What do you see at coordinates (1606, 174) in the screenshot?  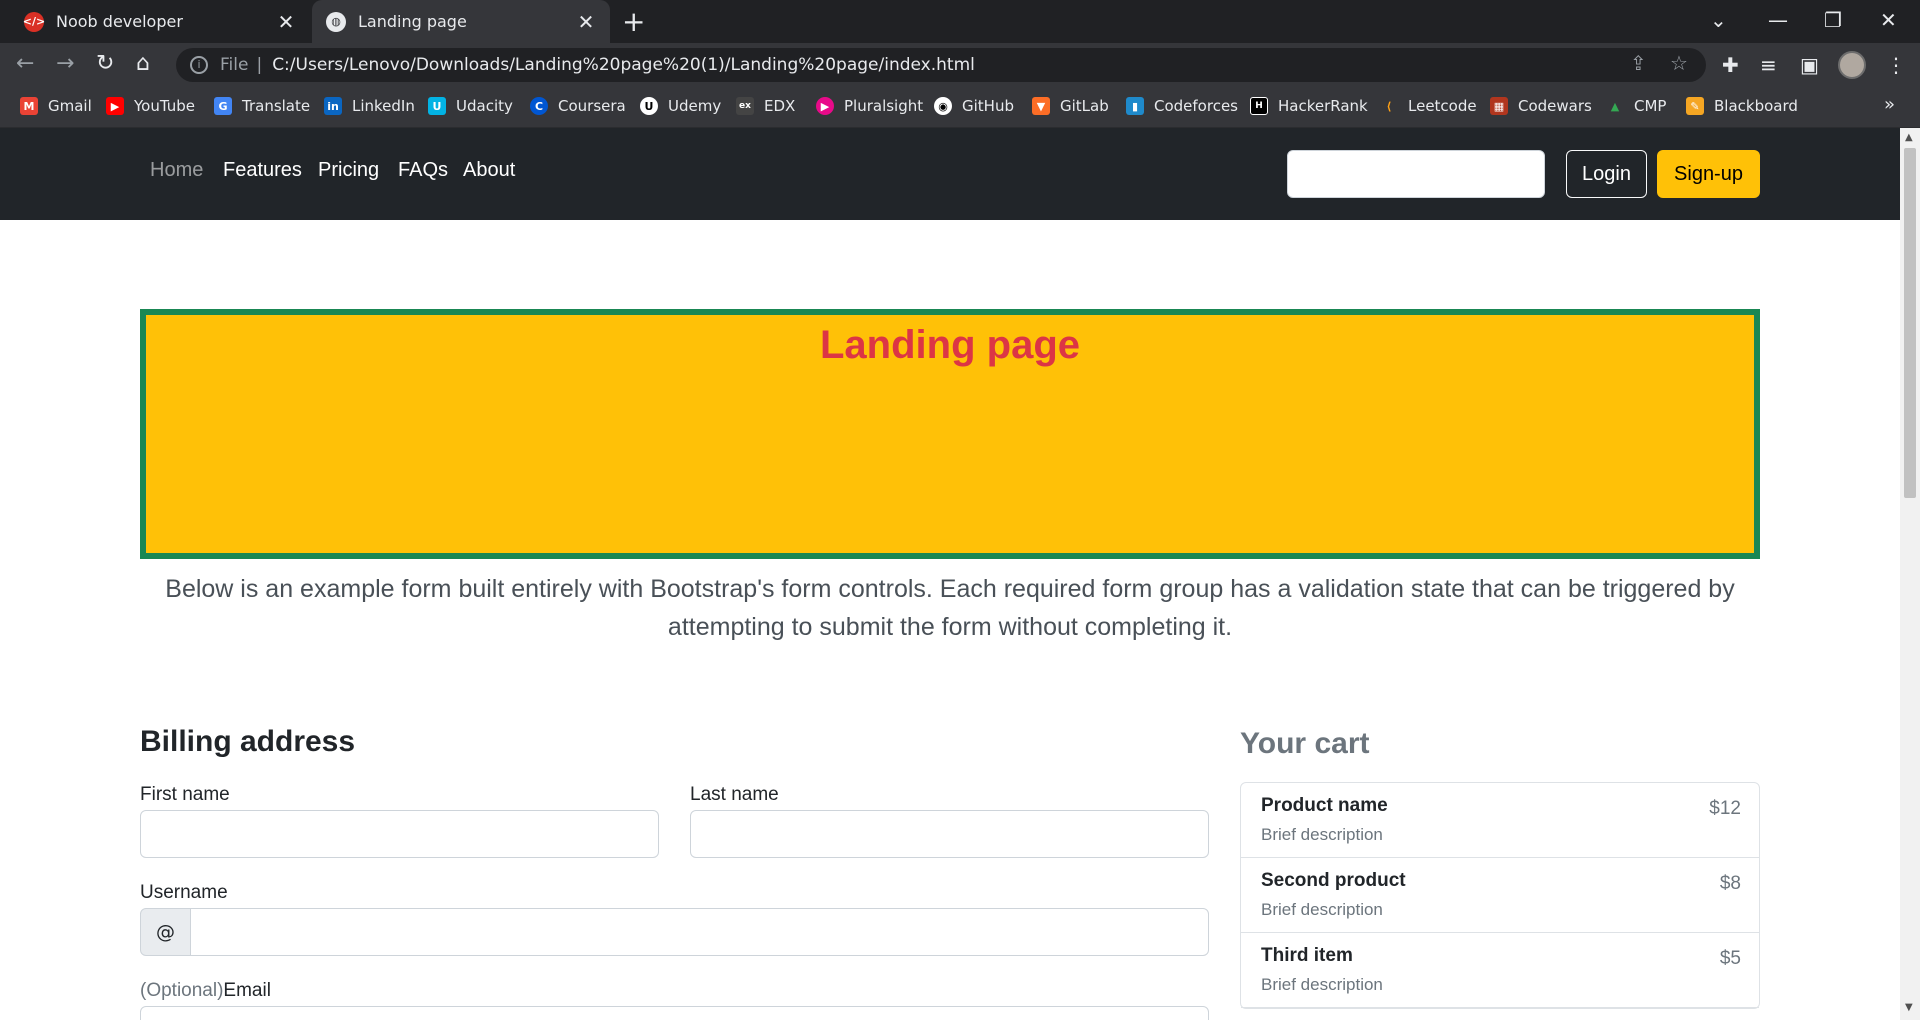 I see `login-button: Login` at bounding box center [1606, 174].